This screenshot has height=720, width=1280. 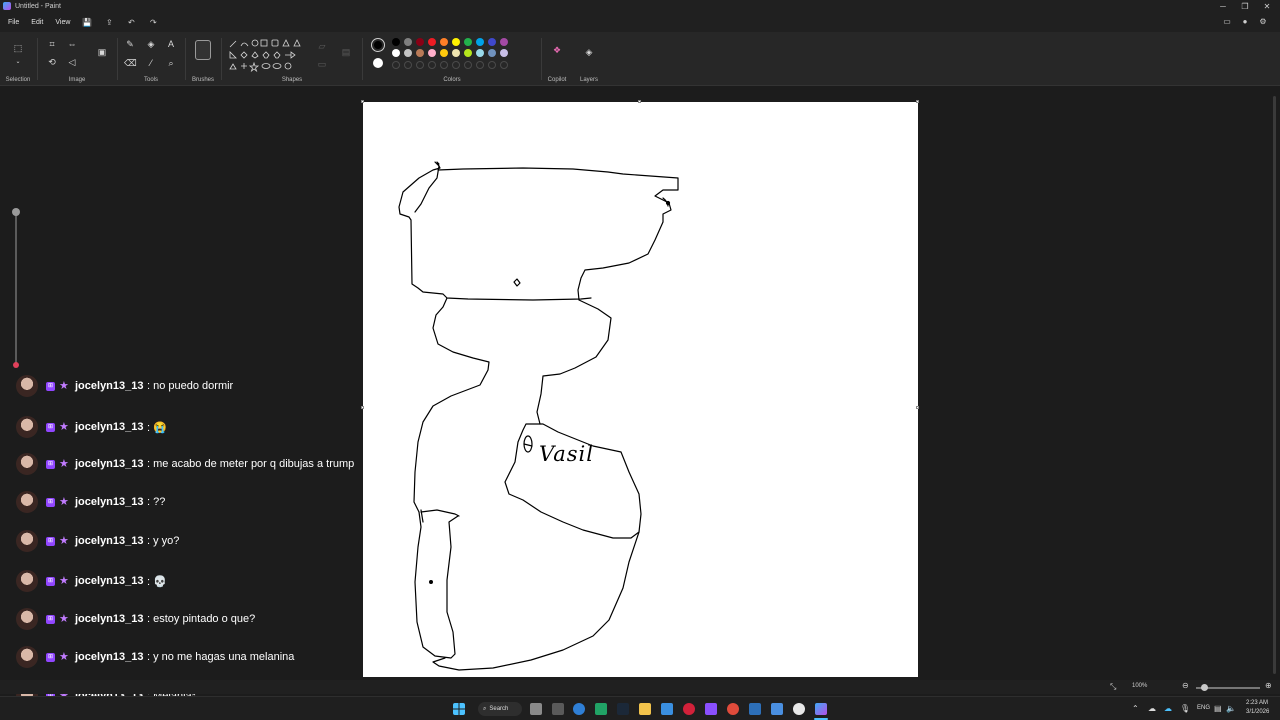 What do you see at coordinates (378, 63) in the screenshot?
I see `secondary-color` at bounding box center [378, 63].